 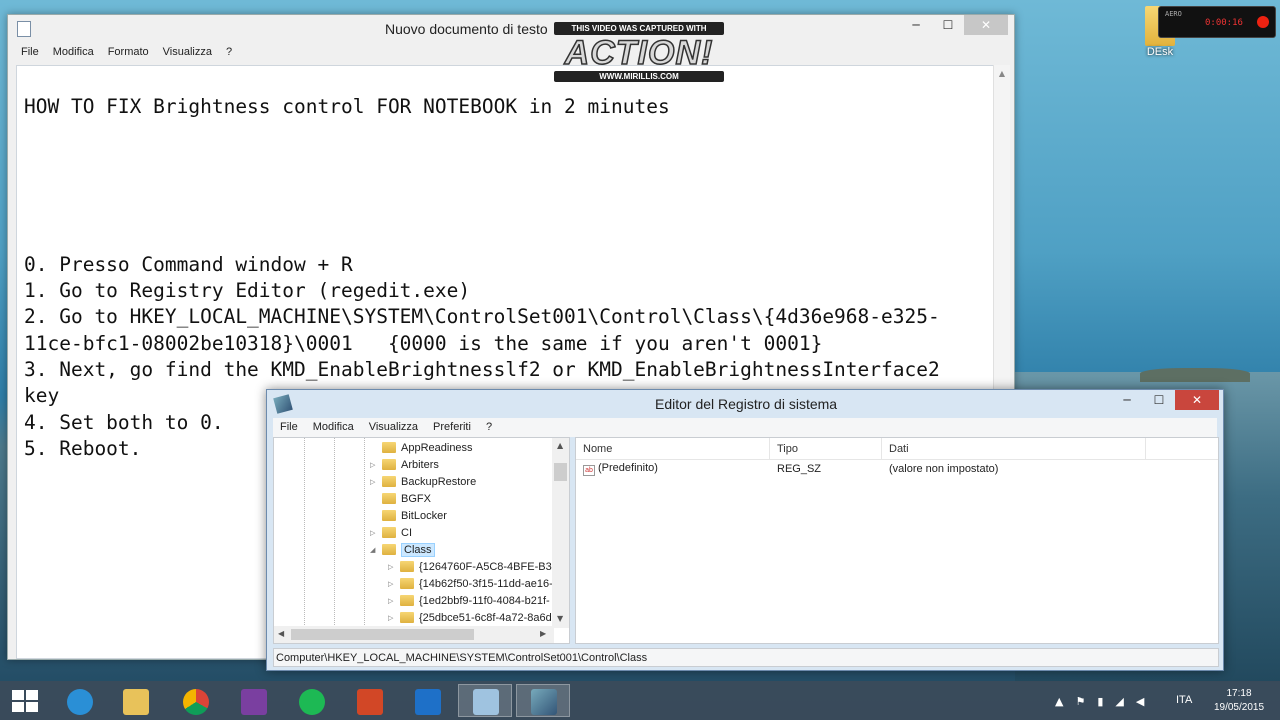 I want to click on tree-item: AppReadiness, so click(x=421, y=447).